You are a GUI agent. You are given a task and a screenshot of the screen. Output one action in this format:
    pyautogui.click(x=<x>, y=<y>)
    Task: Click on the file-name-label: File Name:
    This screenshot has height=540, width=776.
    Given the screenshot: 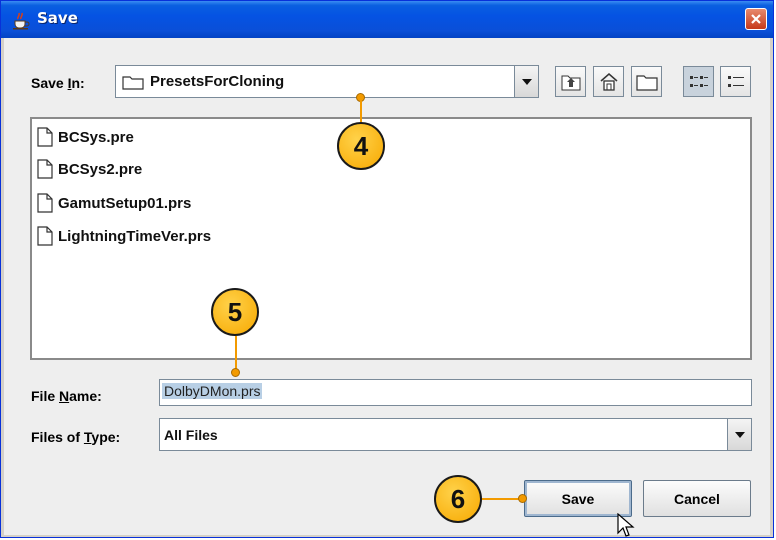 What is the action you would take?
    pyautogui.click(x=66, y=396)
    